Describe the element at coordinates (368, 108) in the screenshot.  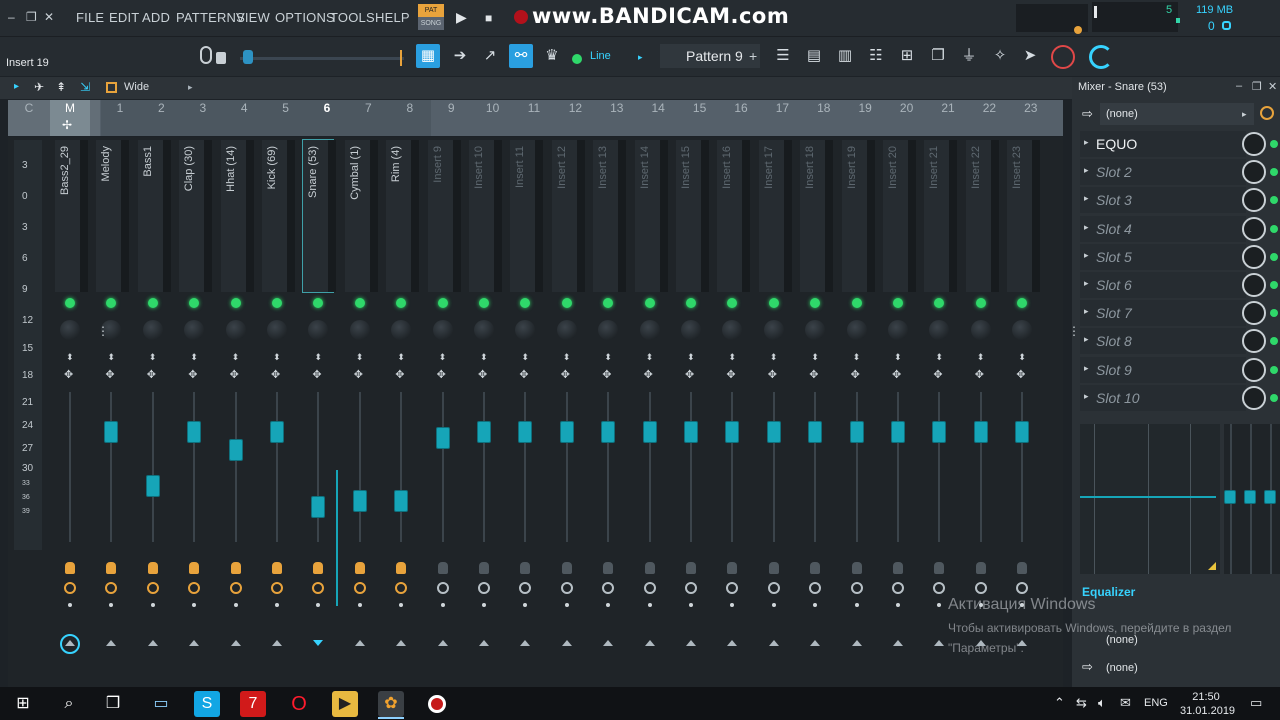
I see `channel-number: 7` at that location.